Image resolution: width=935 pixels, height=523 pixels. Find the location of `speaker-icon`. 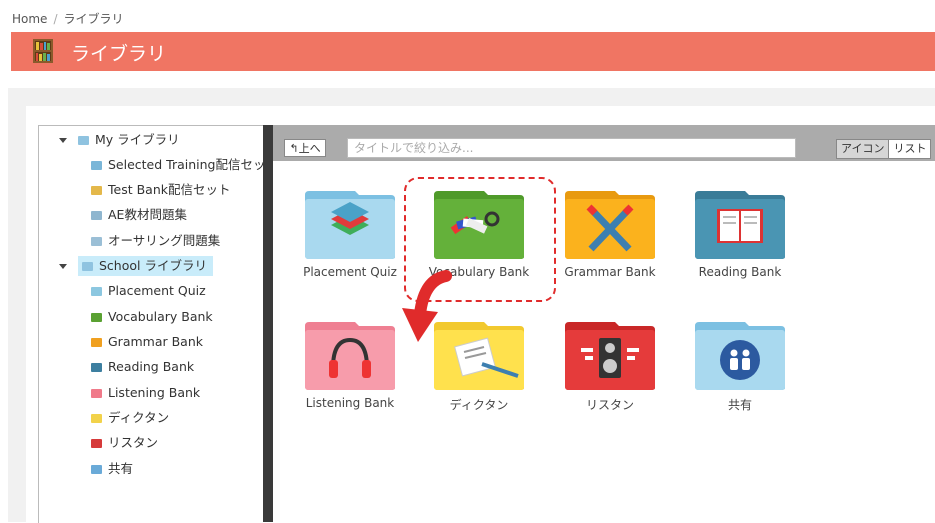

speaker-icon is located at coordinates (610, 356).